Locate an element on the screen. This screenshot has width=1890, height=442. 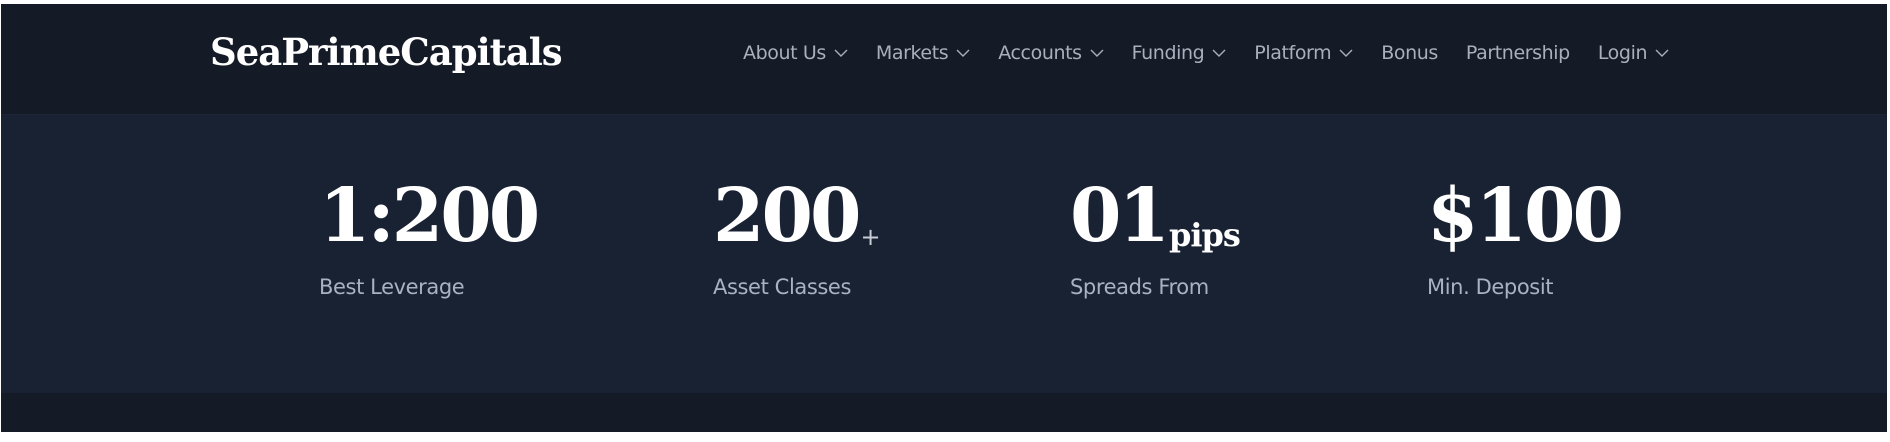
nav-item-platform: Platform is located at coordinates (1303, 53).